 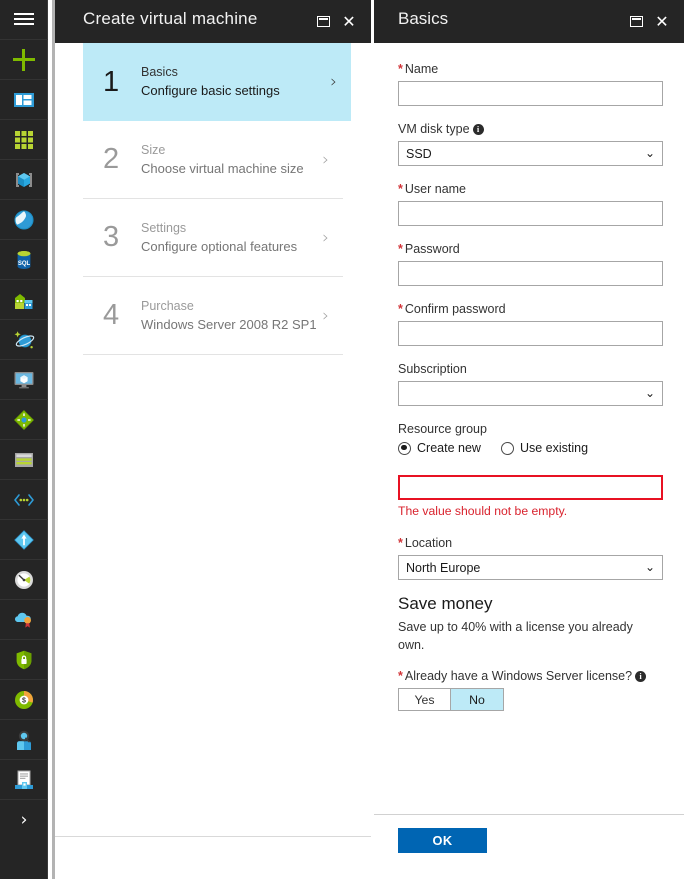 I want to click on step-title: Purchase, so click(x=167, y=305).